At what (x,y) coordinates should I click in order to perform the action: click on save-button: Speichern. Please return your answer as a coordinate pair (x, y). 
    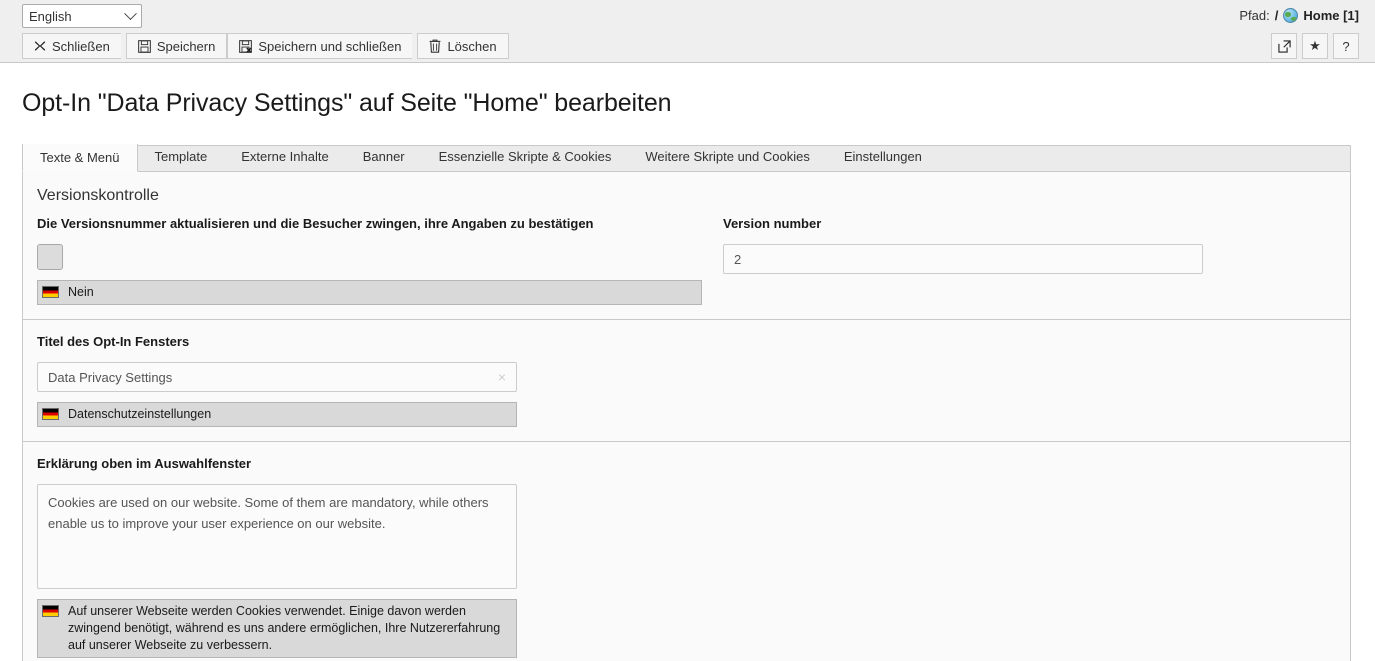
    Looking at the image, I should click on (176, 46).